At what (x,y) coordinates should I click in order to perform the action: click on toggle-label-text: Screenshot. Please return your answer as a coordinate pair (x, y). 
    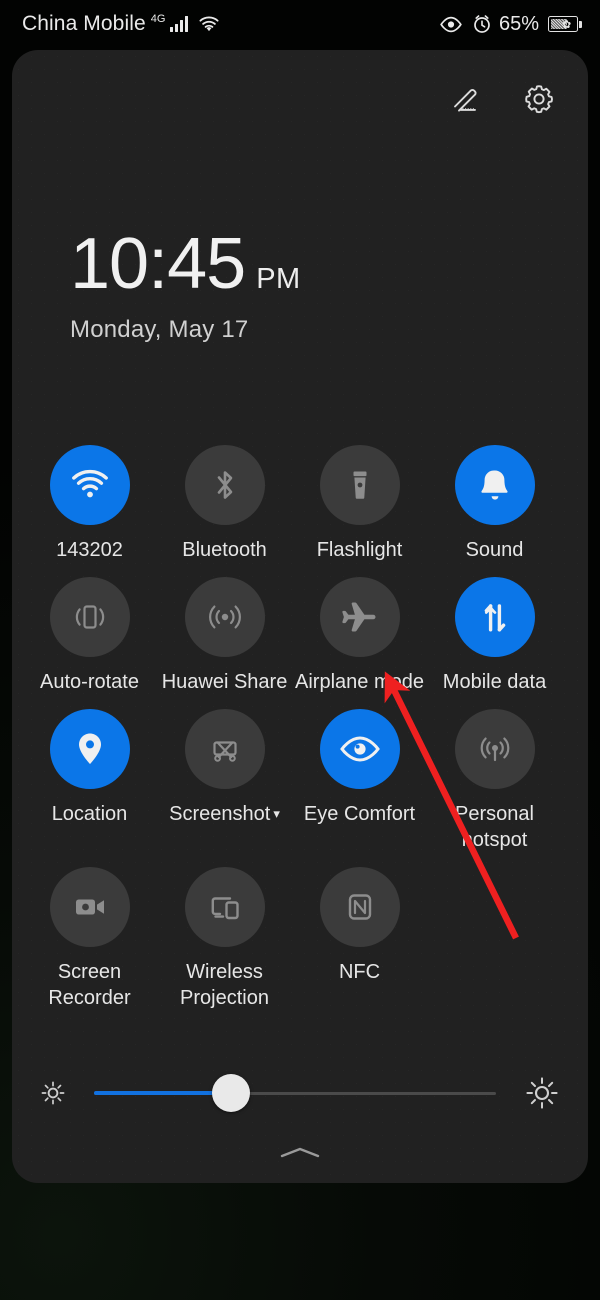
    Looking at the image, I should click on (220, 814).